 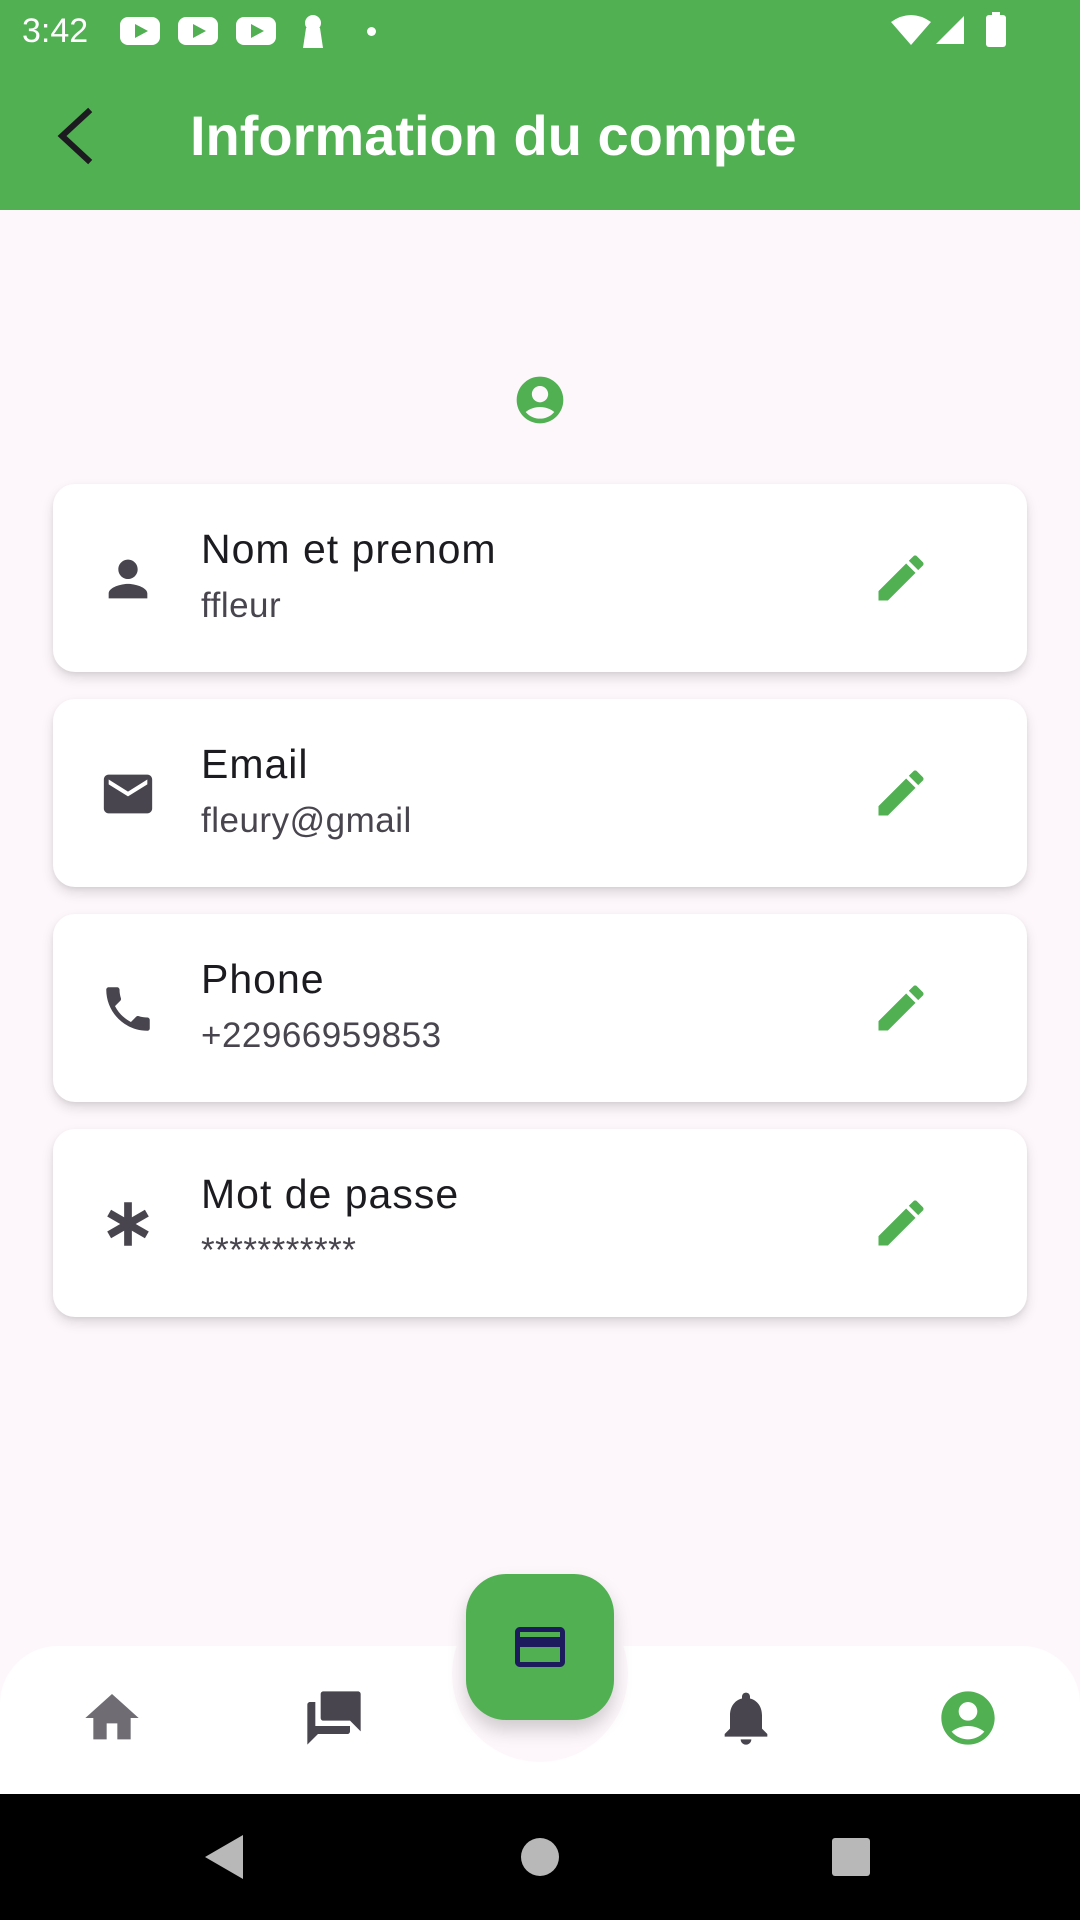 I want to click on battery-icon, so click(x=996, y=29).